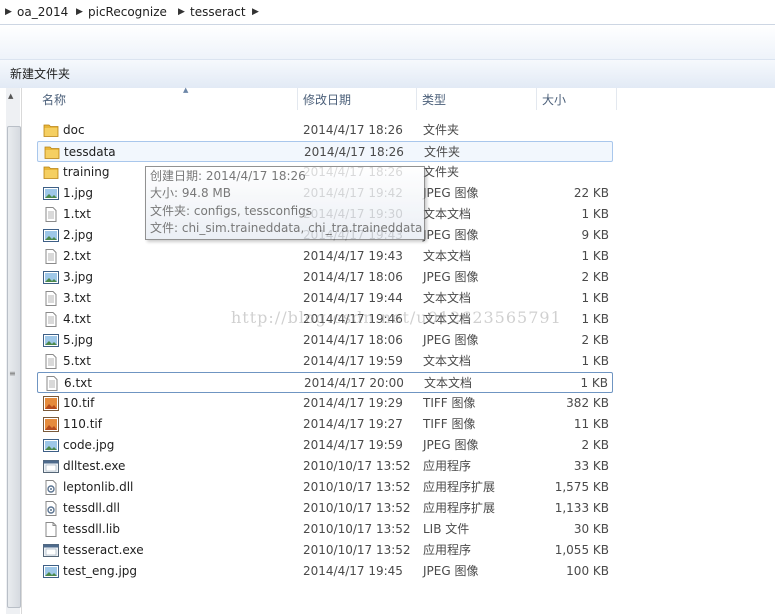 Image resolution: width=775 pixels, height=614 pixels. I want to click on file-size: 30 KB, so click(591, 529).